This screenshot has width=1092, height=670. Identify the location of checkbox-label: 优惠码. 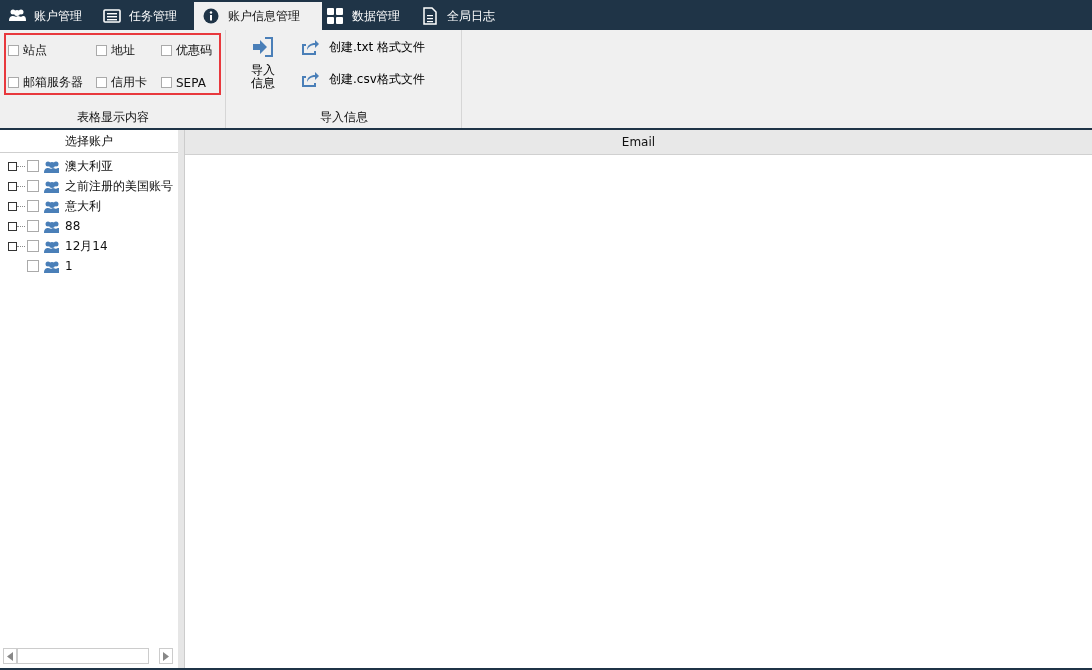
(194, 50).